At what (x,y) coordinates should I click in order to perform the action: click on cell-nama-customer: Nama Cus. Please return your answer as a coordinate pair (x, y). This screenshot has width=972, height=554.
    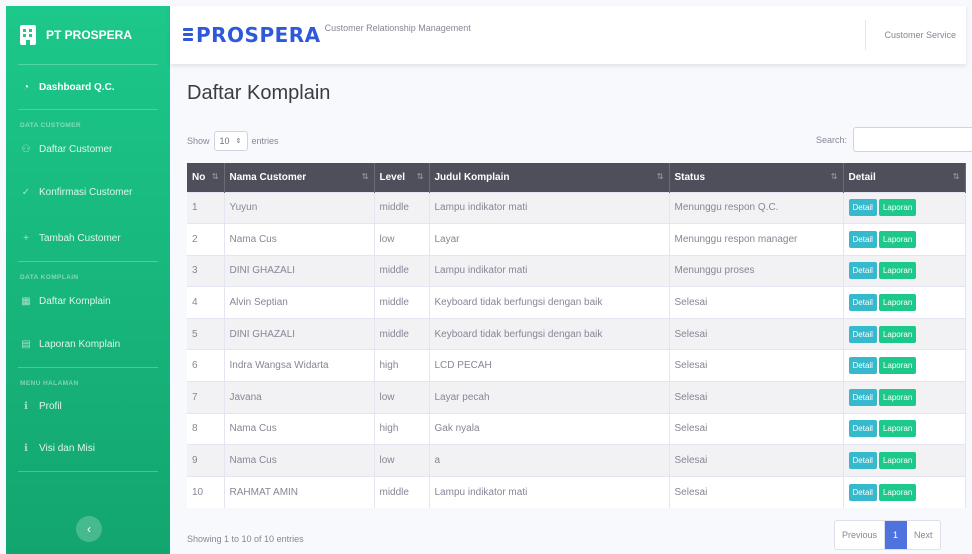
    Looking at the image, I should click on (299, 460).